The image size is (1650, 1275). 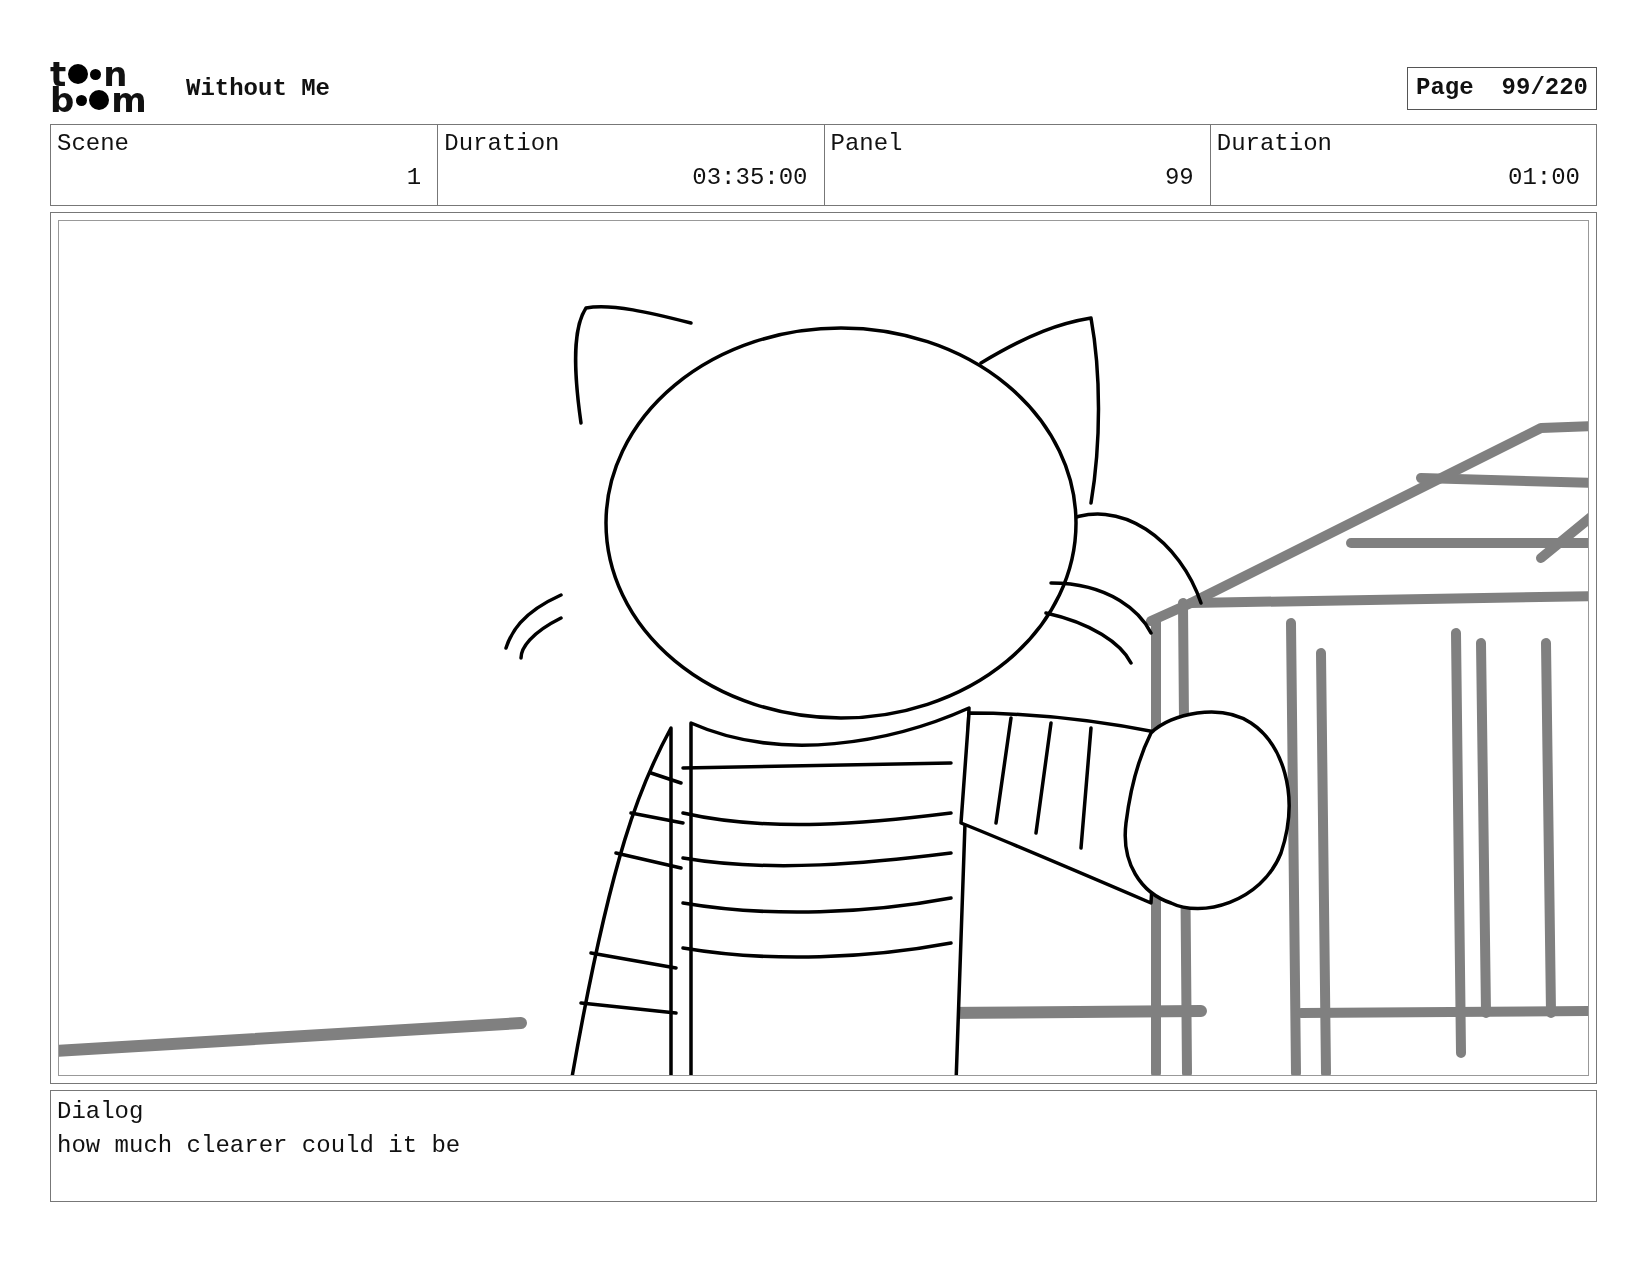 What do you see at coordinates (259, 1146) in the screenshot?
I see `dialog-text: how much clearer could it be` at bounding box center [259, 1146].